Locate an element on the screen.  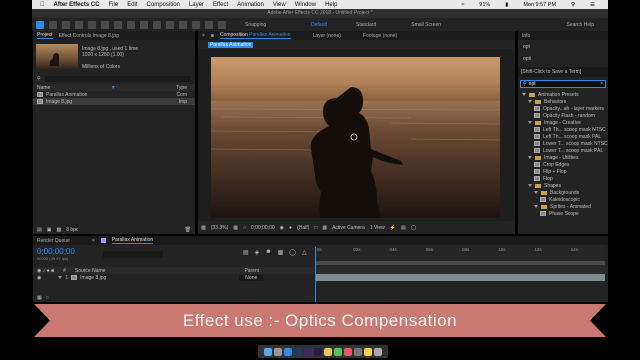
settings-icon is located at coordinates (358, 351).